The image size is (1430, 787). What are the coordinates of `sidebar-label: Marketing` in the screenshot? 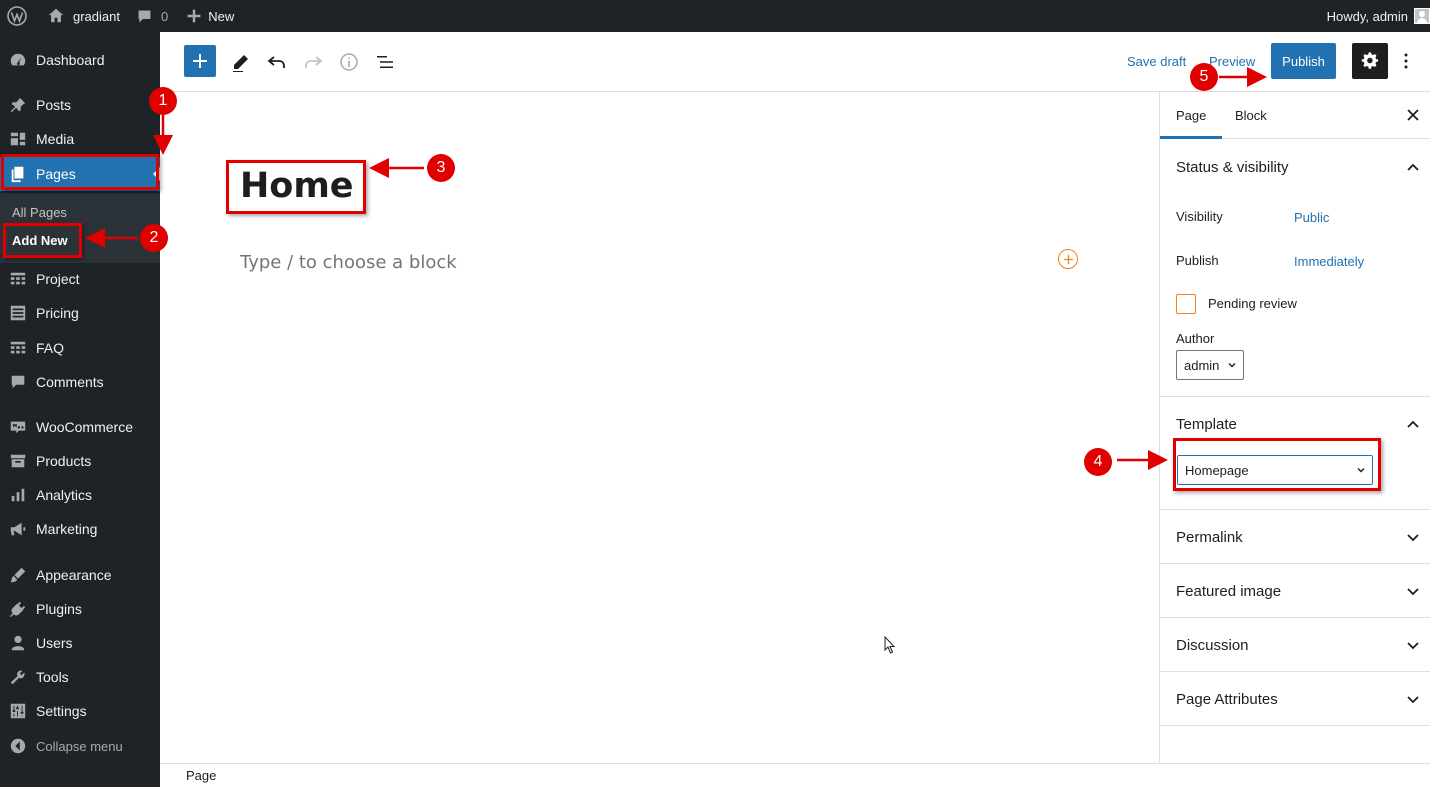 It's located at (67, 529).